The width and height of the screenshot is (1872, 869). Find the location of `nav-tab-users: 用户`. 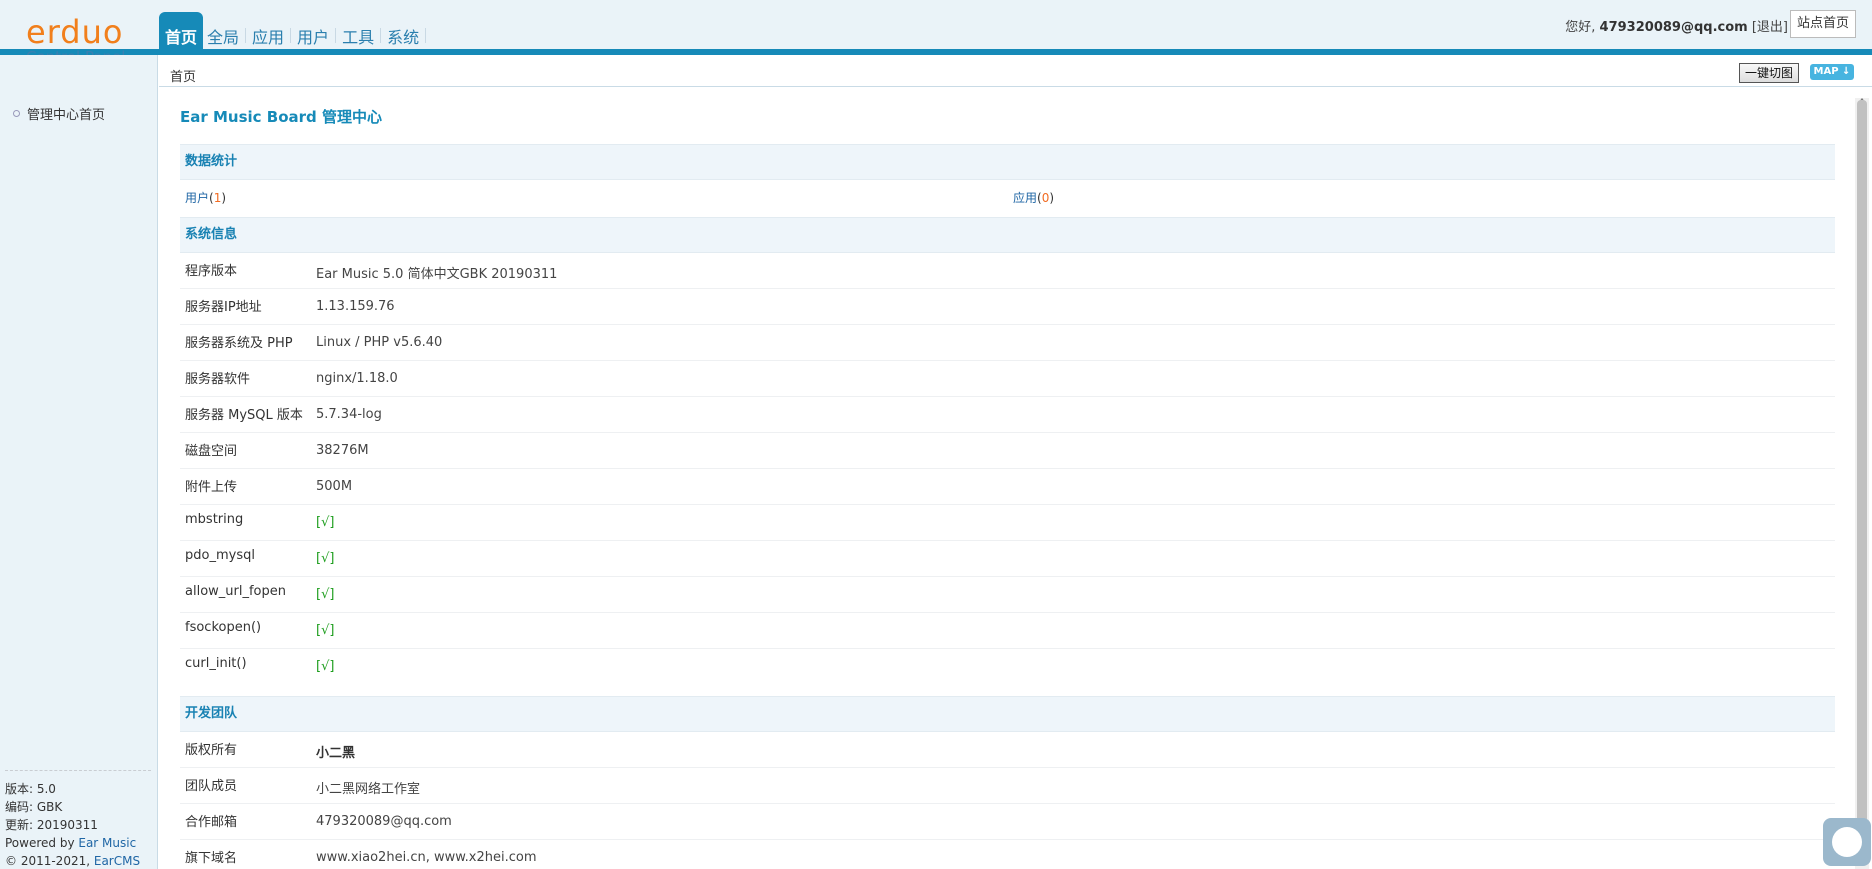

nav-tab-users: 用户 is located at coordinates (313, 30).